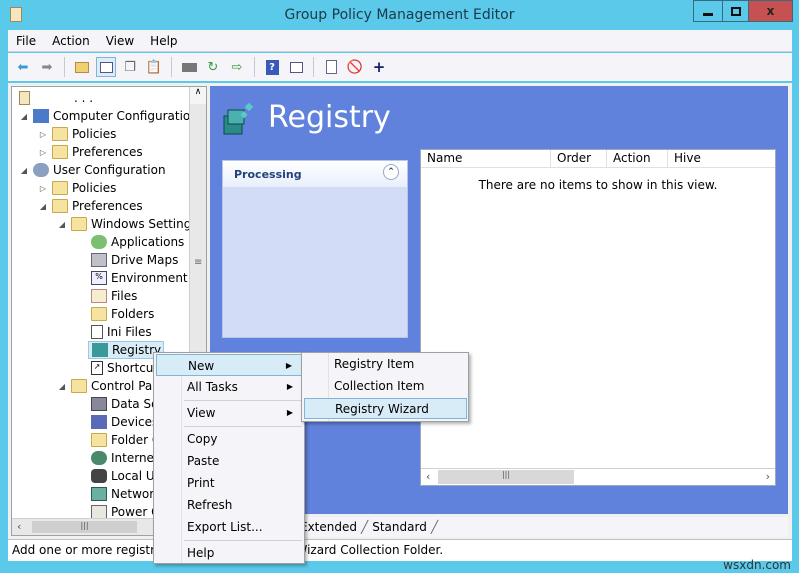 The height and width of the screenshot is (573, 799). What do you see at coordinates (149, 278) in the screenshot?
I see `tree-label: Environment` at bounding box center [149, 278].